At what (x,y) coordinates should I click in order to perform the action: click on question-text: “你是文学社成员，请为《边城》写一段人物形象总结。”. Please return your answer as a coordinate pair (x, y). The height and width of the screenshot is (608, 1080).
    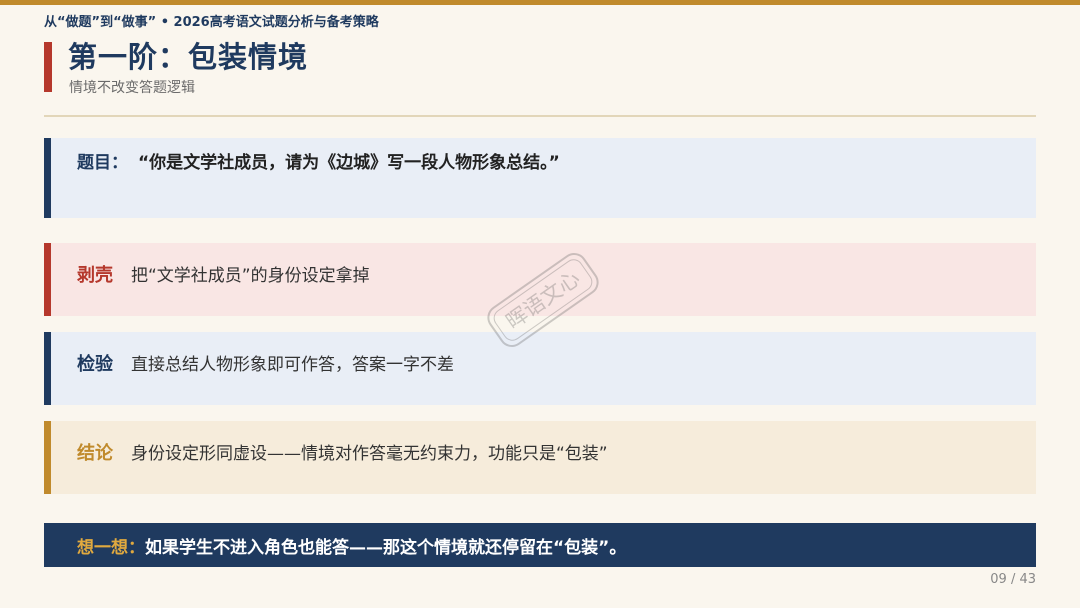
    Looking at the image, I should click on (349, 163).